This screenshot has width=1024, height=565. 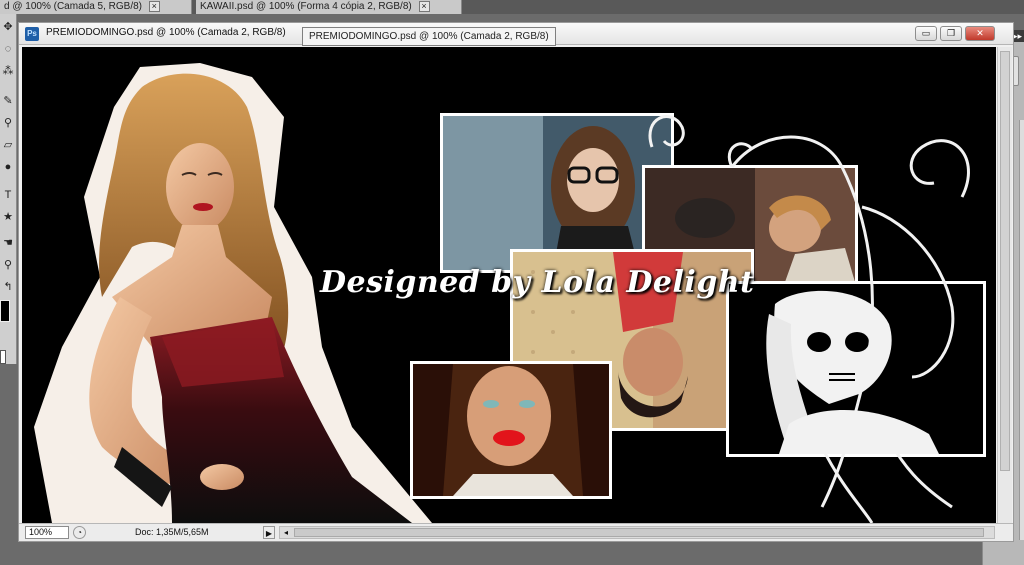 I want to click on stamp-icon: ⚲, so click(x=8, y=123).